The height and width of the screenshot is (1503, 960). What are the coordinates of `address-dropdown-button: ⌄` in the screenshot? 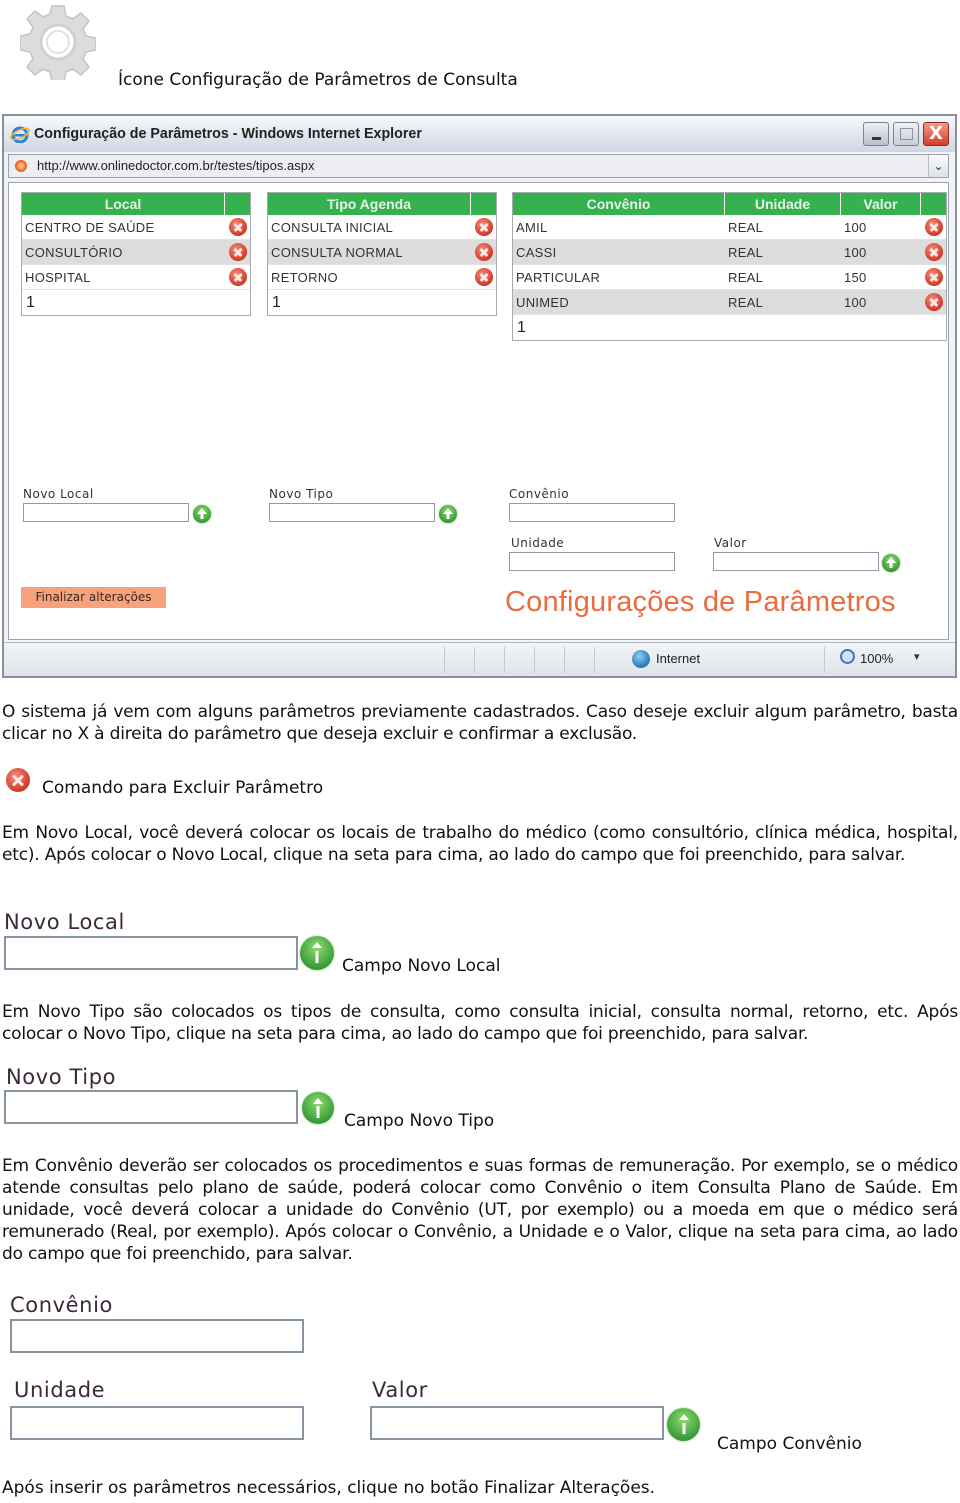 It's located at (938, 166).